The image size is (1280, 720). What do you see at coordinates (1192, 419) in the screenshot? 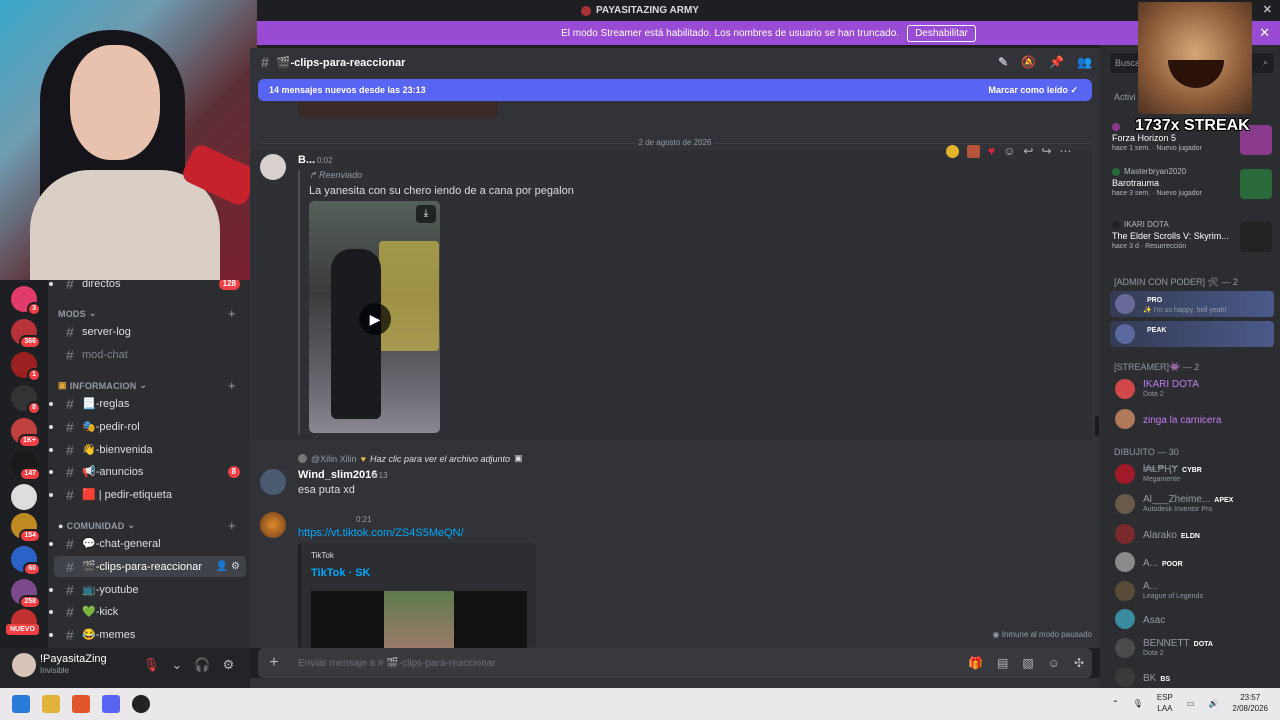
I see `member-row: zinga la carnicera` at bounding box center [1192, 419].